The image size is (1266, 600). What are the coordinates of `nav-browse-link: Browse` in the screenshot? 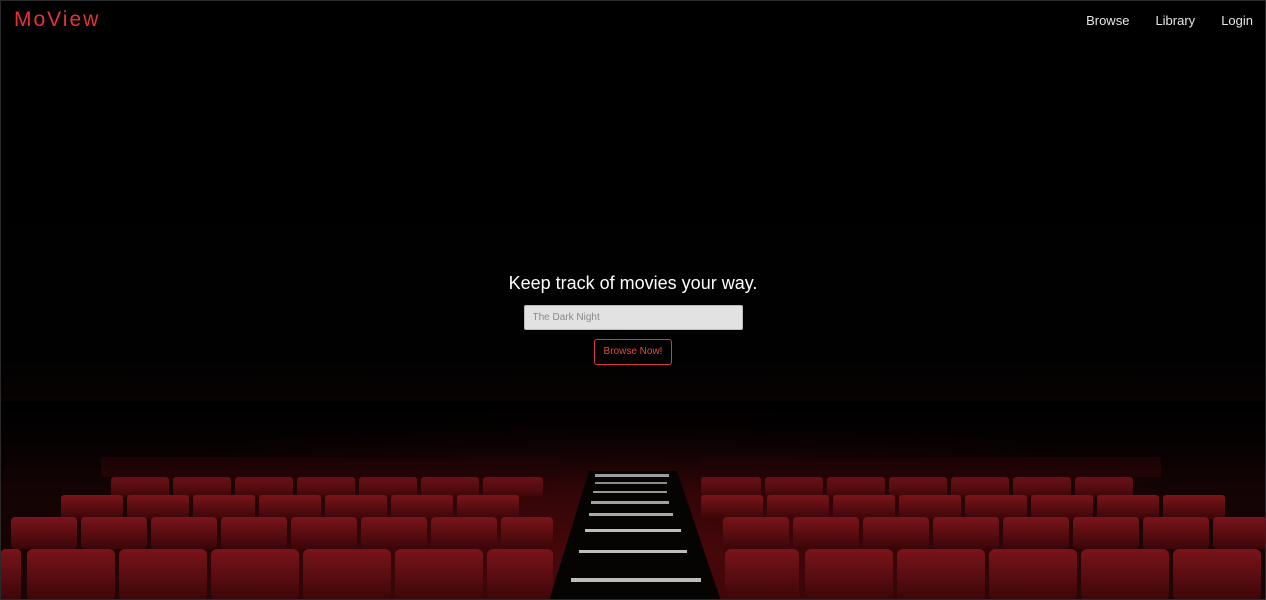 It's located at (1107, 20).